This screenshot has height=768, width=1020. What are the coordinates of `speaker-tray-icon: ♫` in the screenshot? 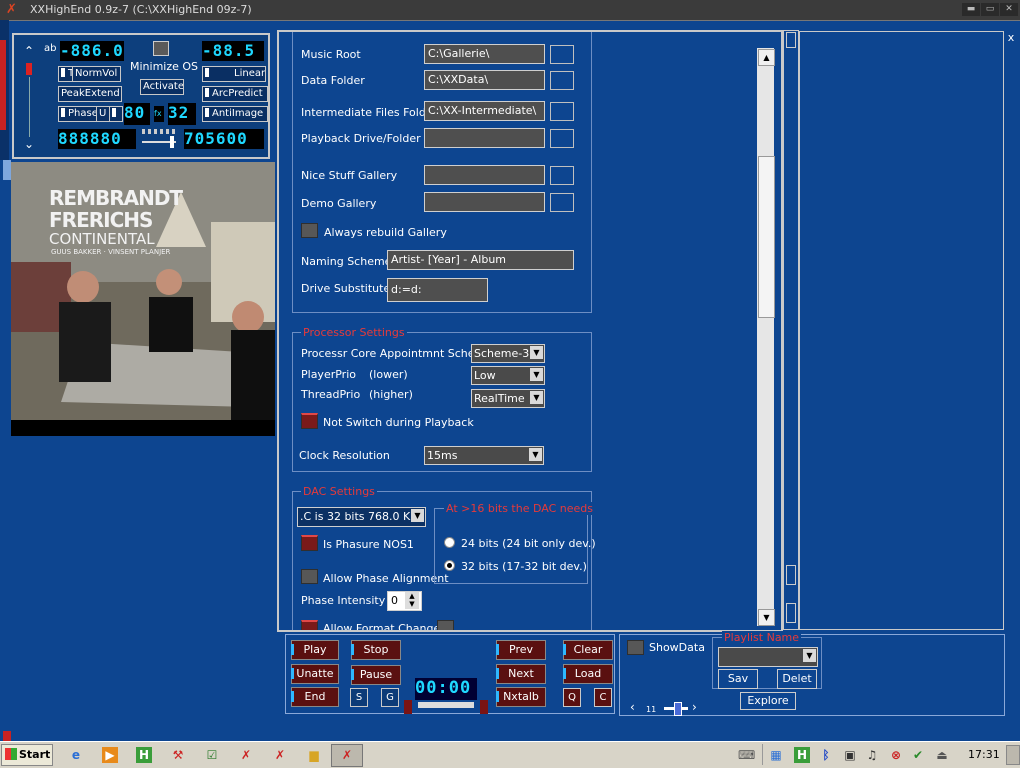 It's located at (872, 755).